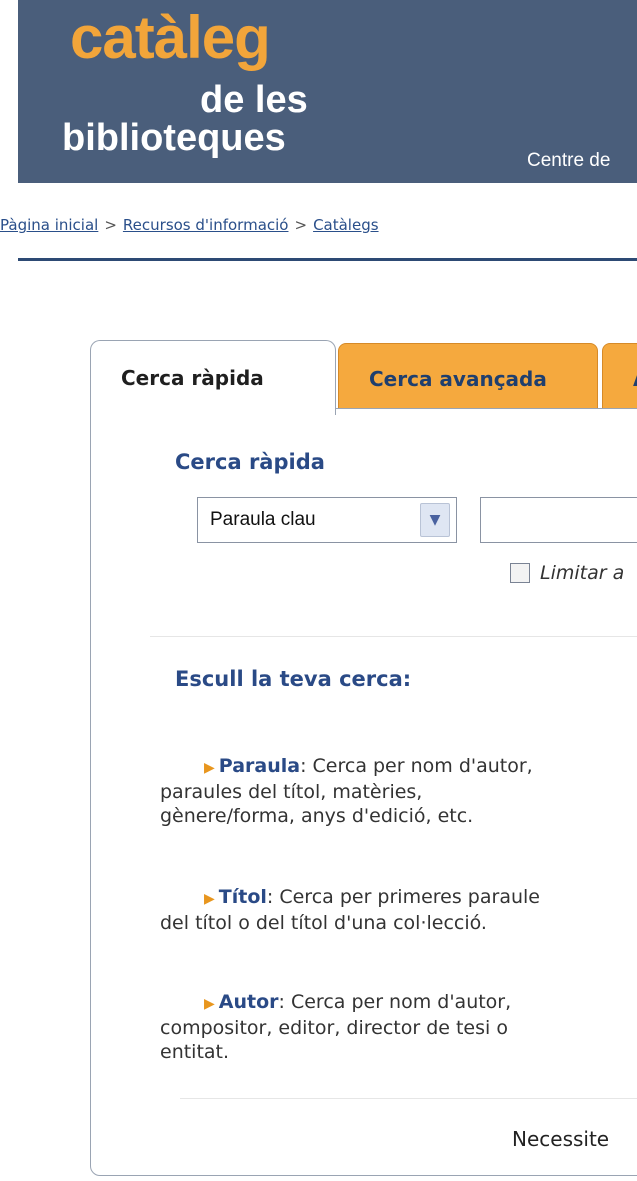 The width and height of the screenshot is (637, 1181). I want to click on logo-subtitle-1: de les, so click(254, 100).